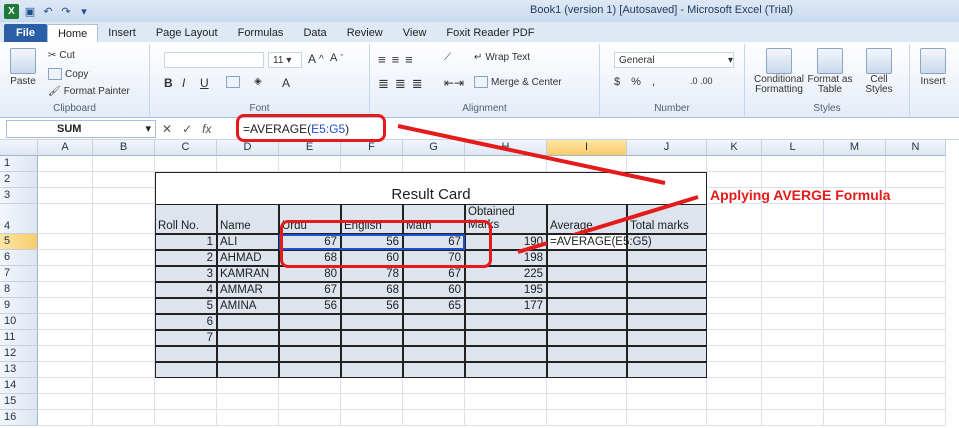  I want to click on tab-foxit-reader-pdf: Foxit Reader PDF, so click(490, 33).